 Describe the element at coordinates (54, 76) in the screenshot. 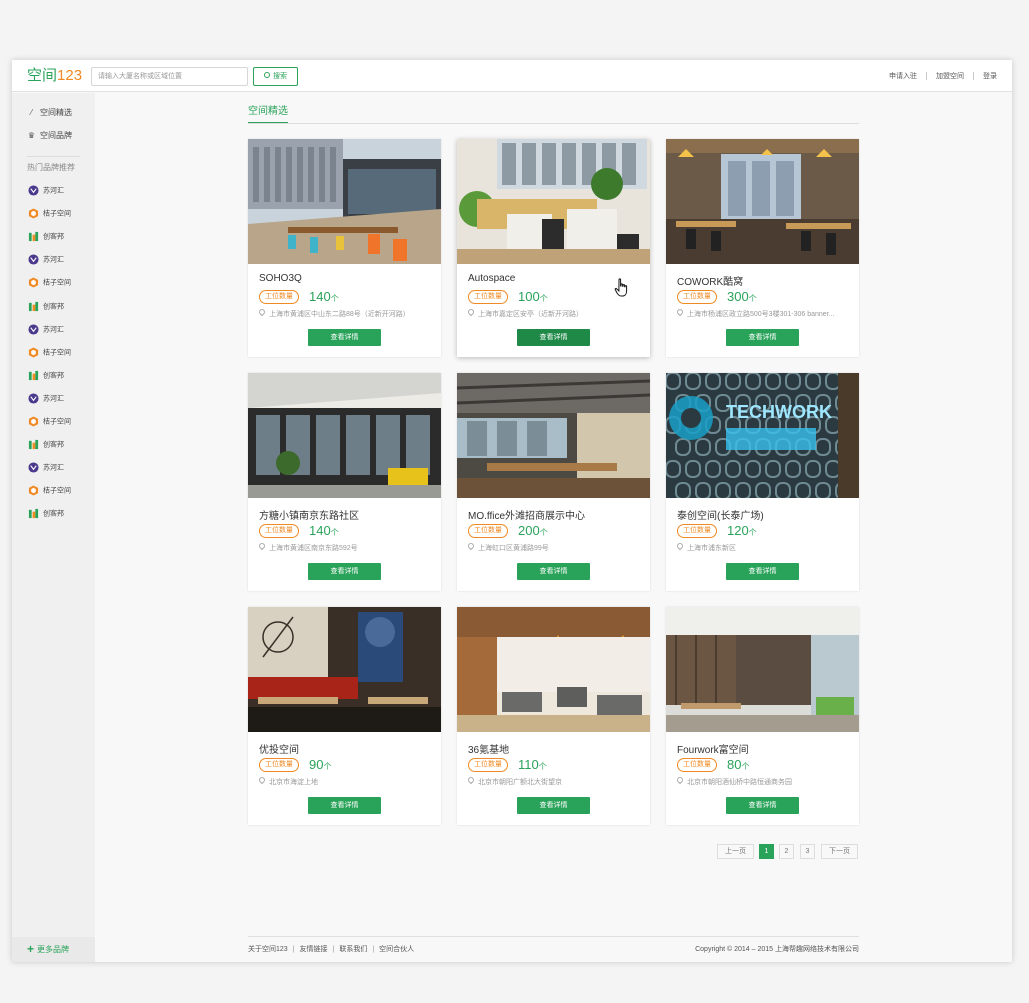

I see `logo: 空间123` at that location.